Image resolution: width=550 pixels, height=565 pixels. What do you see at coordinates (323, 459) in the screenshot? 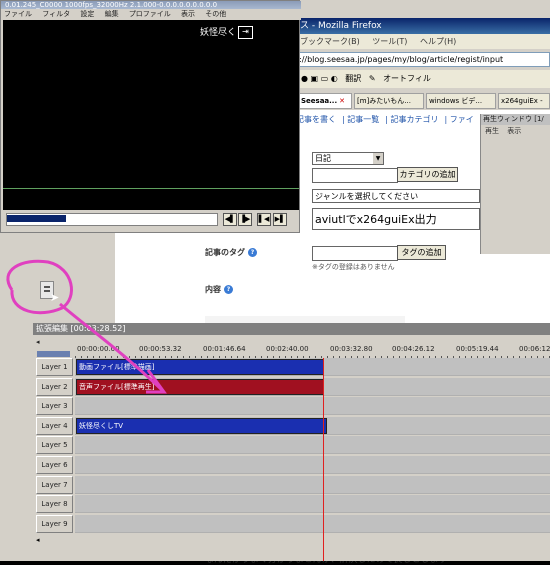
I see `playhead` at bounding box center [323, 459].